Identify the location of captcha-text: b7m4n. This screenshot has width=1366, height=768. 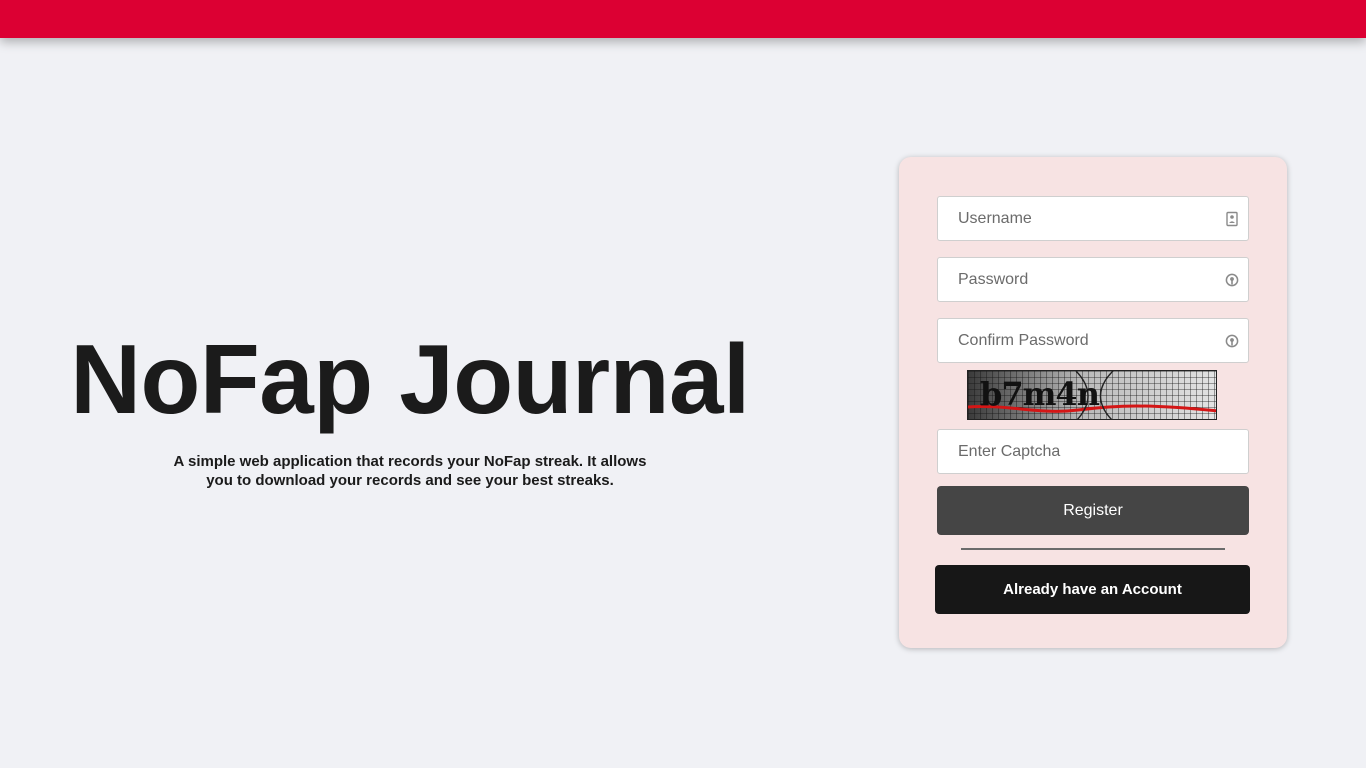
(1040, 394).